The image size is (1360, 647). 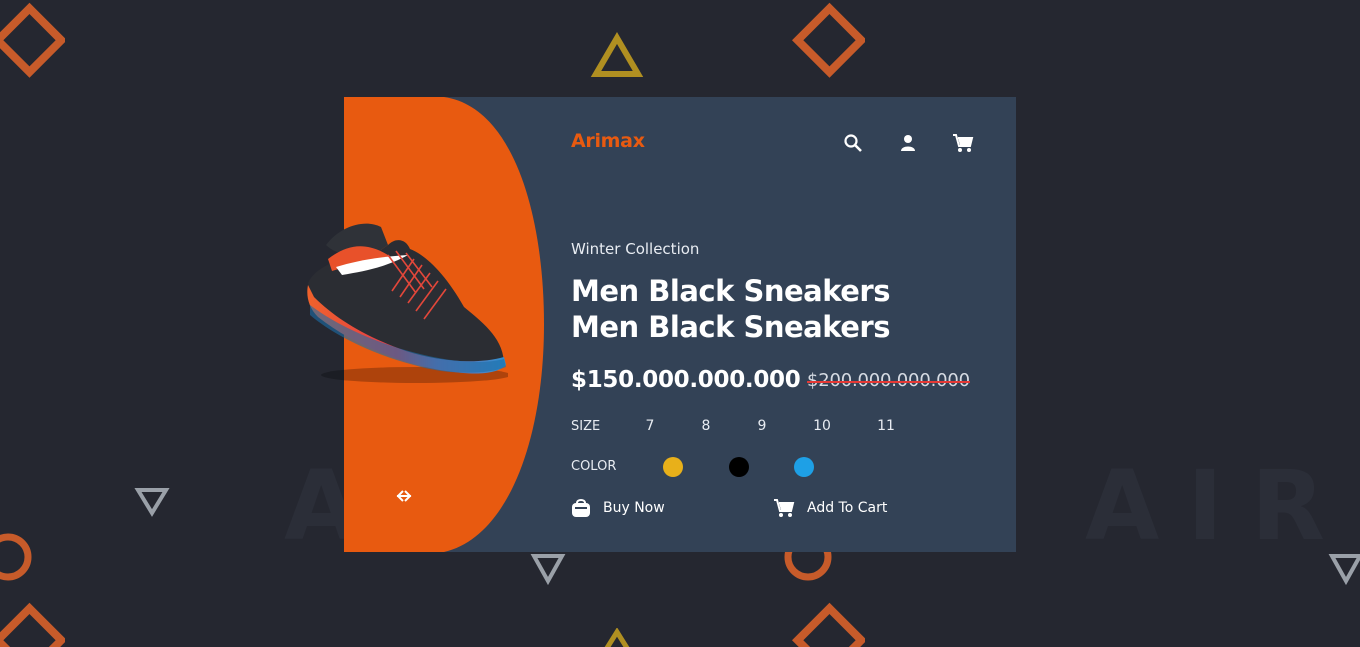 What do you see at coordinates (152, 502) in the screenshot?
I see `triangle-down-shape-left` at bounding box center [152, 502].